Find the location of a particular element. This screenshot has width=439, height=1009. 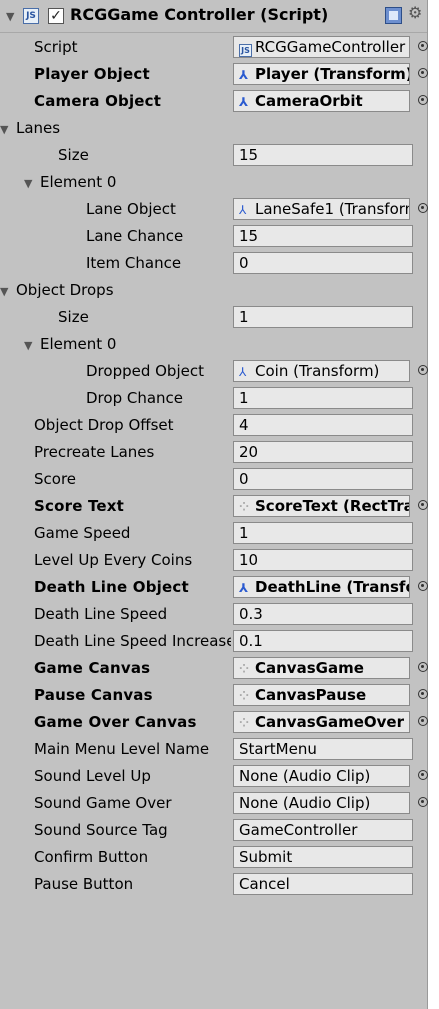

field-label: Pause Button is located at coordinates (84, 884).